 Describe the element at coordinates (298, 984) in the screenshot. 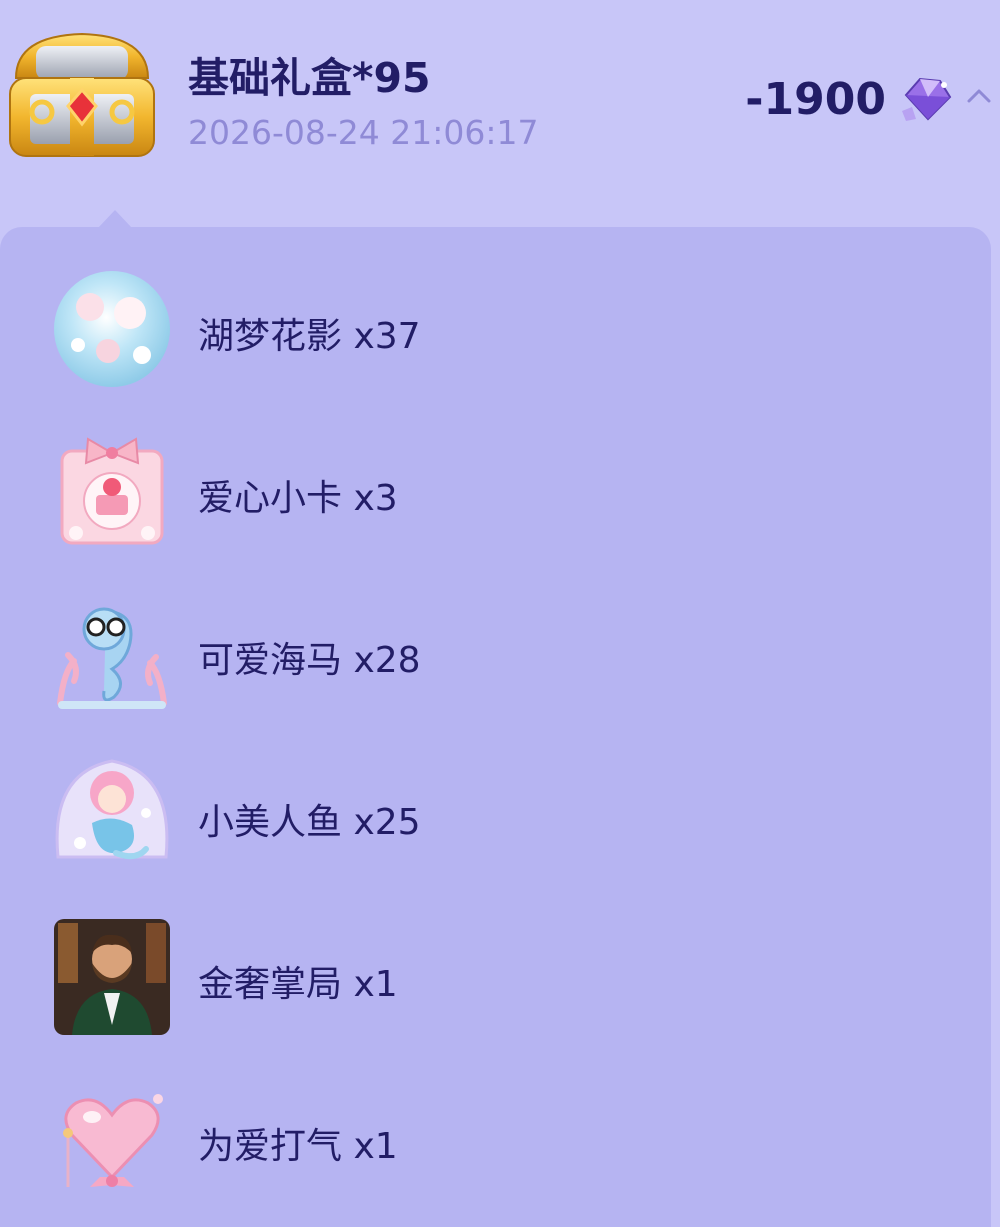

I see `gift-label: 金奢掌局 x1` at that location.